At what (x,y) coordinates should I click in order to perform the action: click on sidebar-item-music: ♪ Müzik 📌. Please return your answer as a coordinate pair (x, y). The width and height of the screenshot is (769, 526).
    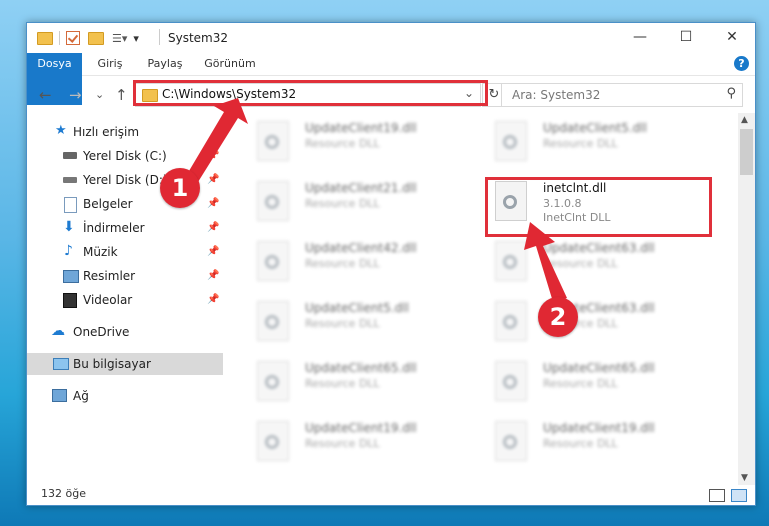
    Looking at the image, I should click on (125, 252).